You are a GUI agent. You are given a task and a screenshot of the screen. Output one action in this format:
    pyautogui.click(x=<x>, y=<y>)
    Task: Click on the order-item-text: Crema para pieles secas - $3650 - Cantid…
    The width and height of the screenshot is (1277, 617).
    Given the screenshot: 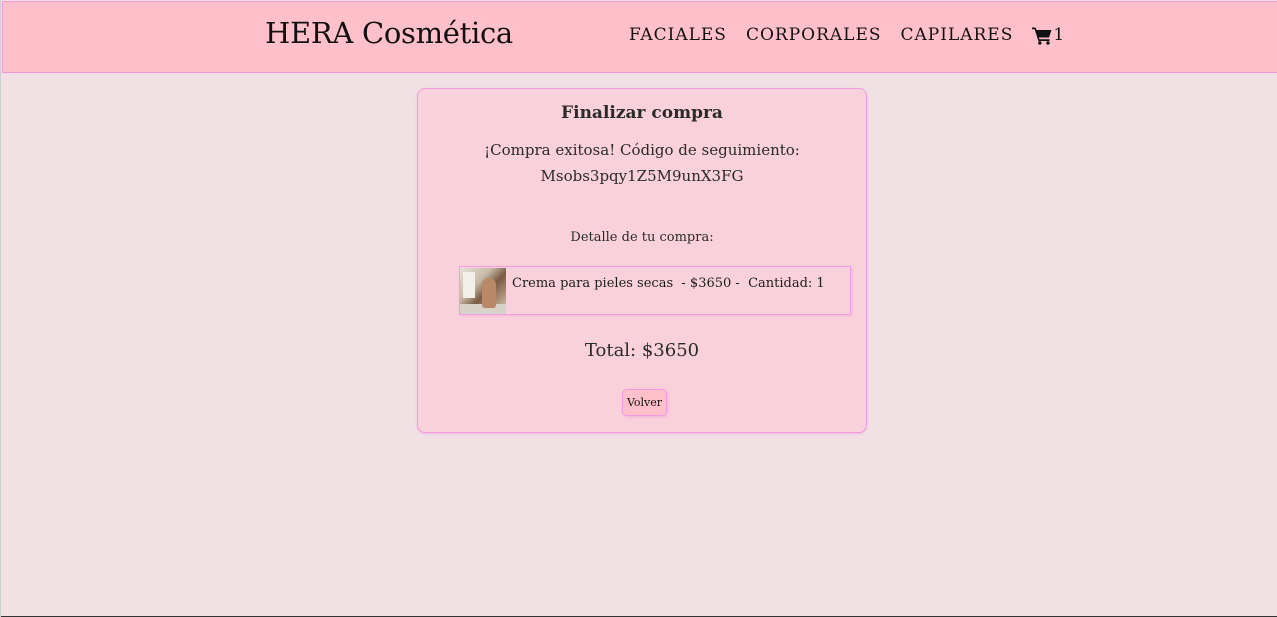 What is the action you would take?
    pyautogui.click(x=668, y=283)
    